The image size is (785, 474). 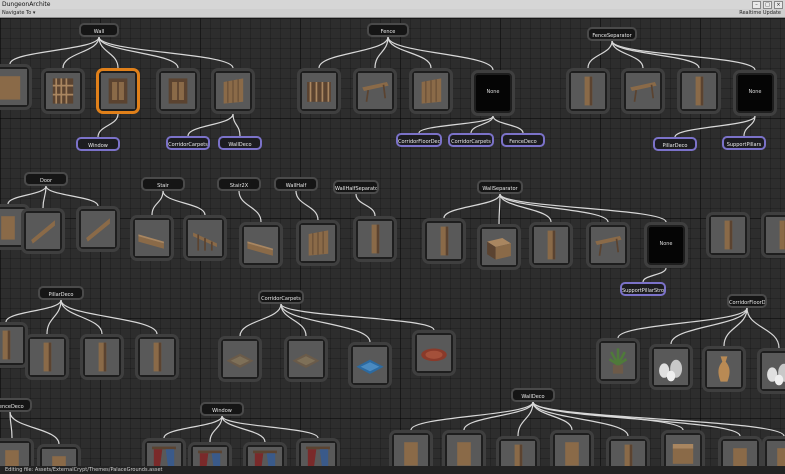 I want to click on node-corridorfloordeco1: CorridorFloorDeco, so click(x=419, y=140).